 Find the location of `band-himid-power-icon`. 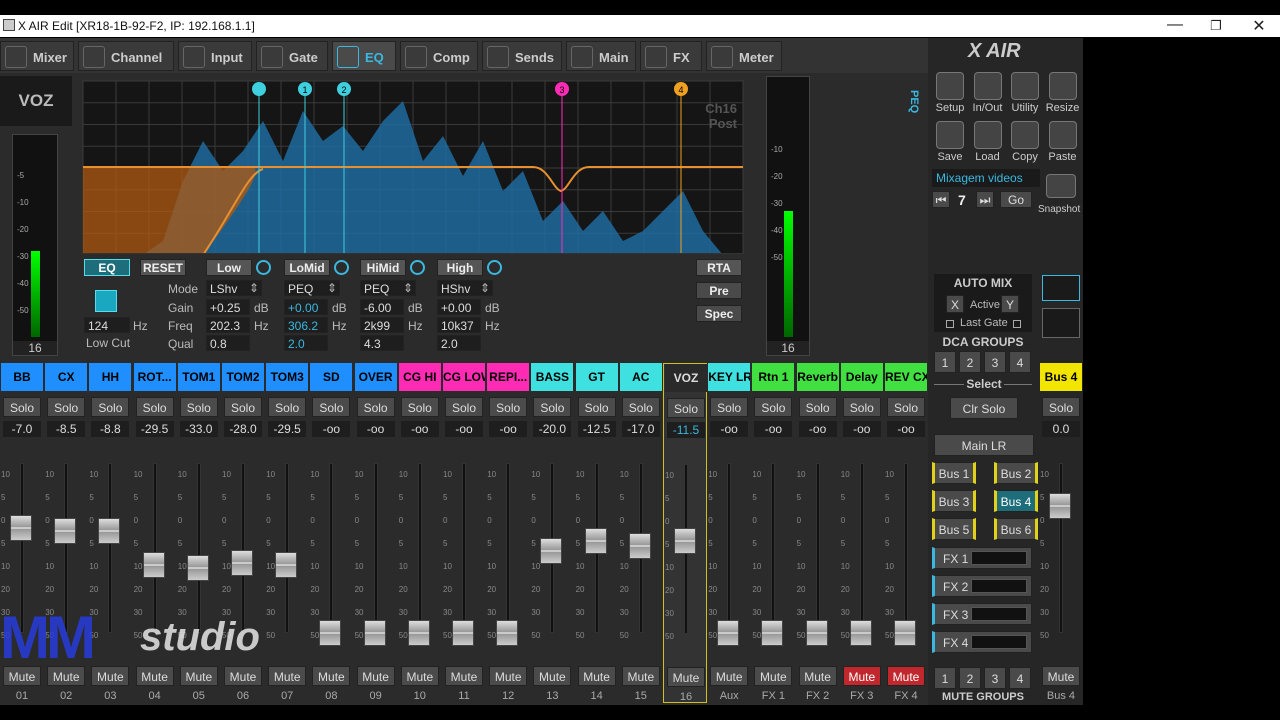

band-himid-power-icon is located at coordinates (417, 267).